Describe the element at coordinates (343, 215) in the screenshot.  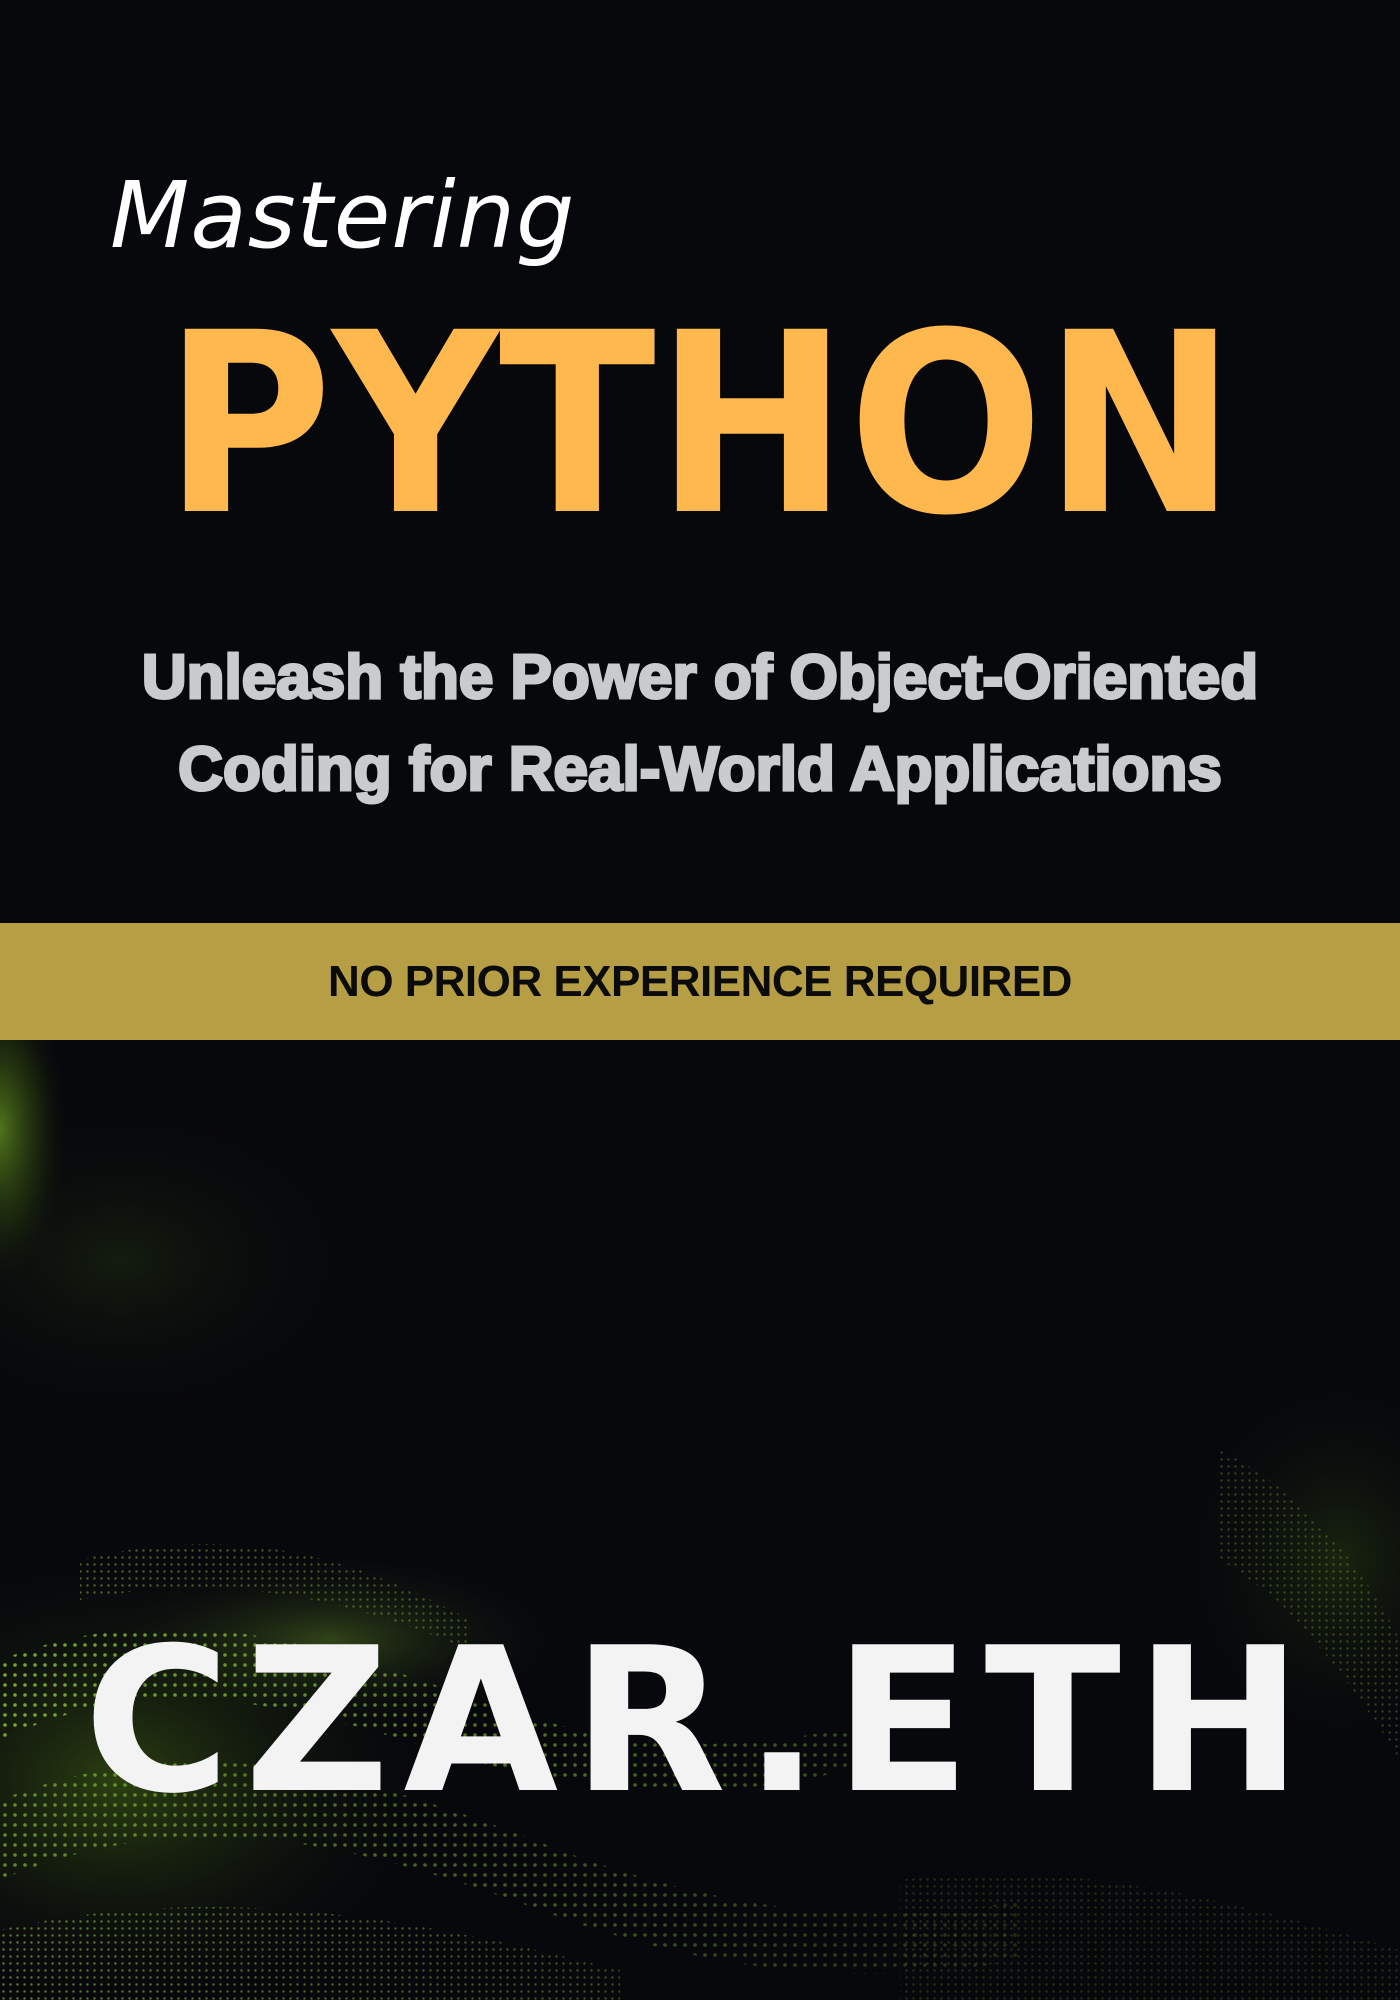
I see `cover-kicker: Mastering` at that location.